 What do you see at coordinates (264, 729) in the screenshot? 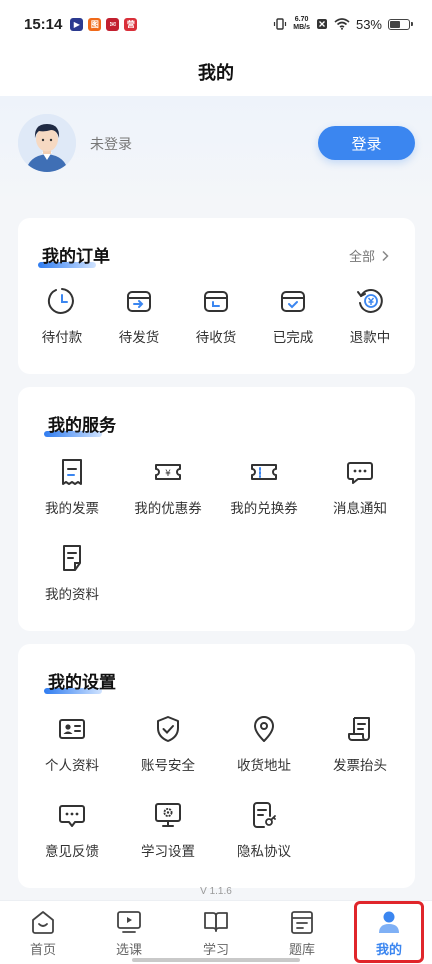
I see `location-icon` at bounding box center [264, 729].